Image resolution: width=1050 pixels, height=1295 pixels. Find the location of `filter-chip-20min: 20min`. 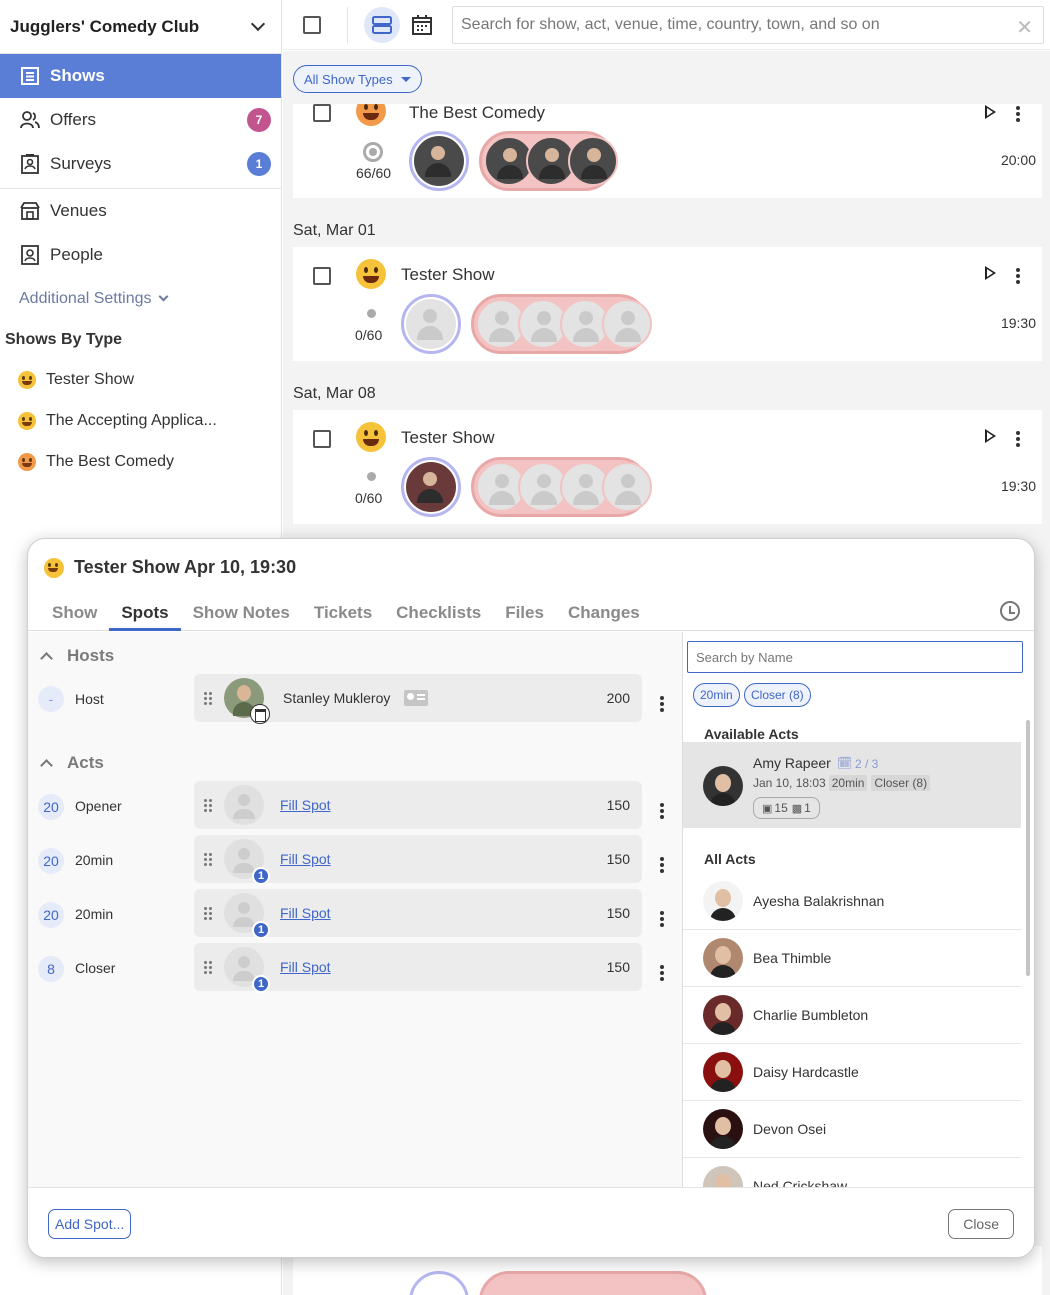

filter-chip-20min: 20min is located at coordinates (716, 695).